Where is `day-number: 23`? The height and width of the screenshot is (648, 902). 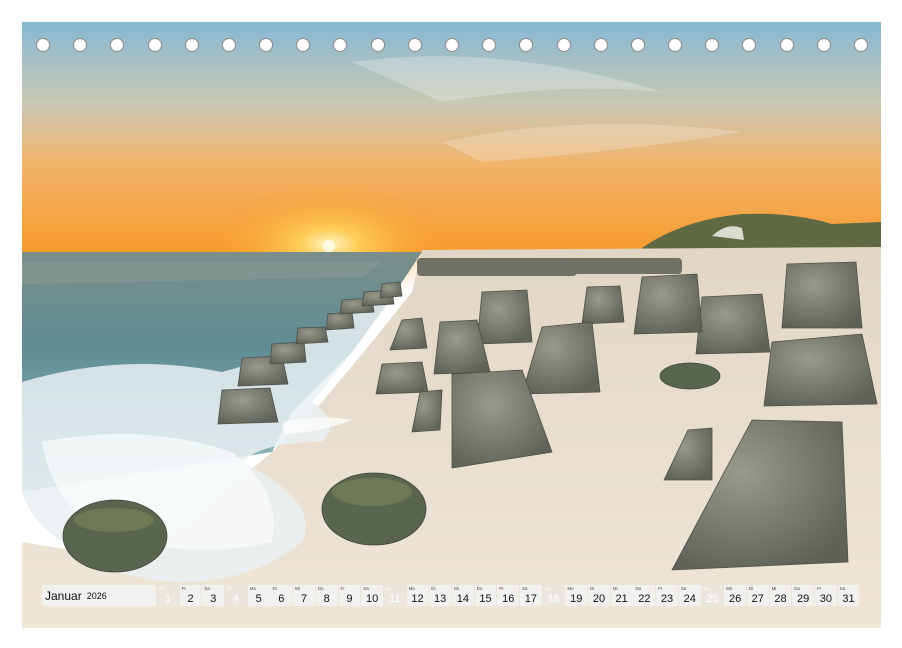
day-number: 23 is located at coordinates (667, 599).